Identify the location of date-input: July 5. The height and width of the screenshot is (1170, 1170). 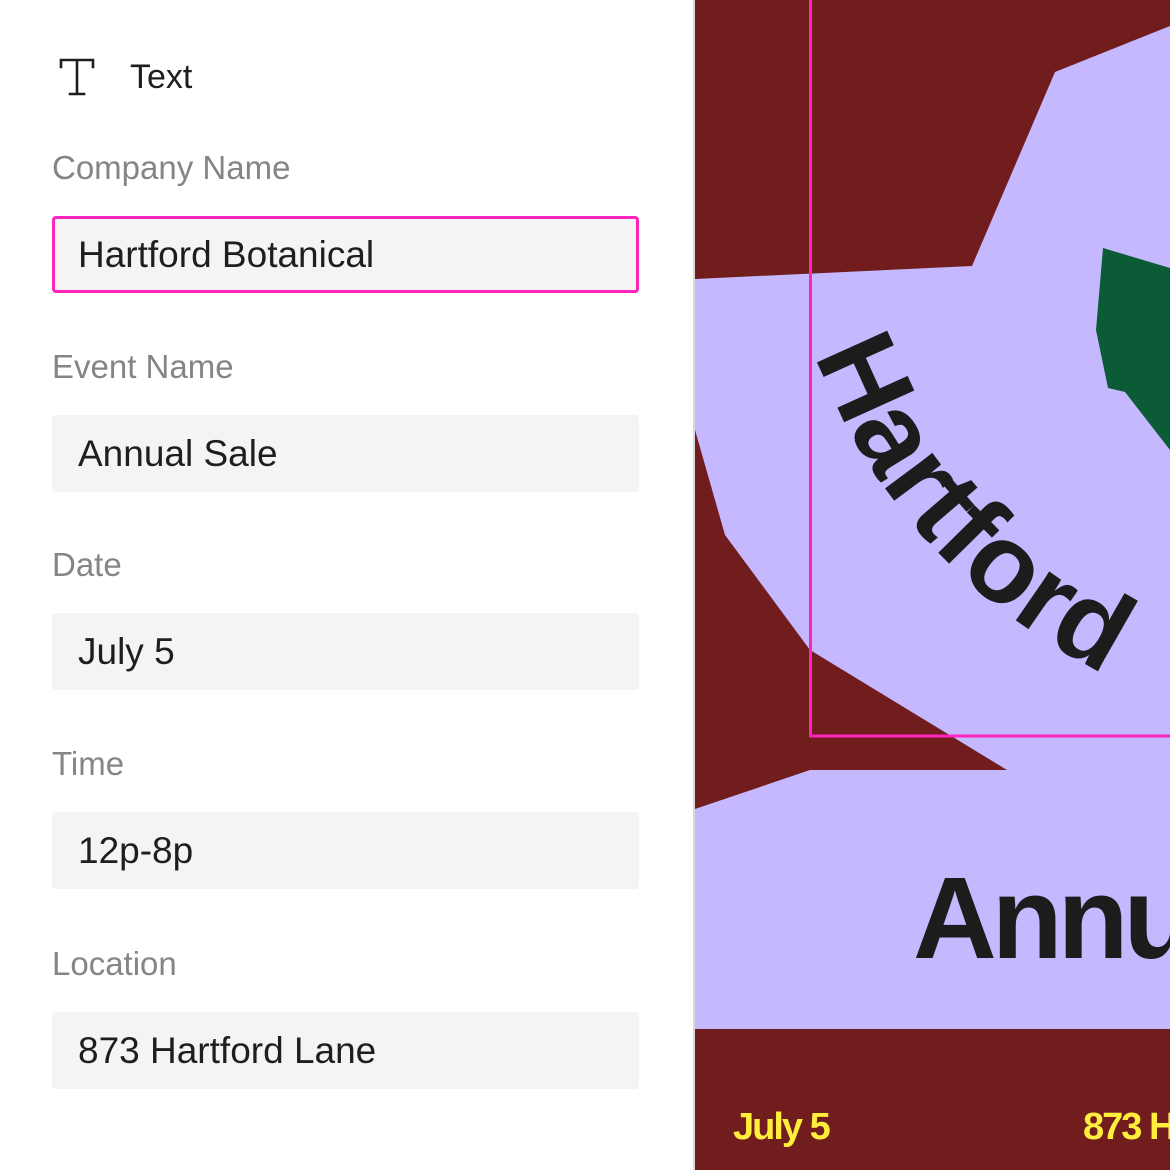
(345, 651).